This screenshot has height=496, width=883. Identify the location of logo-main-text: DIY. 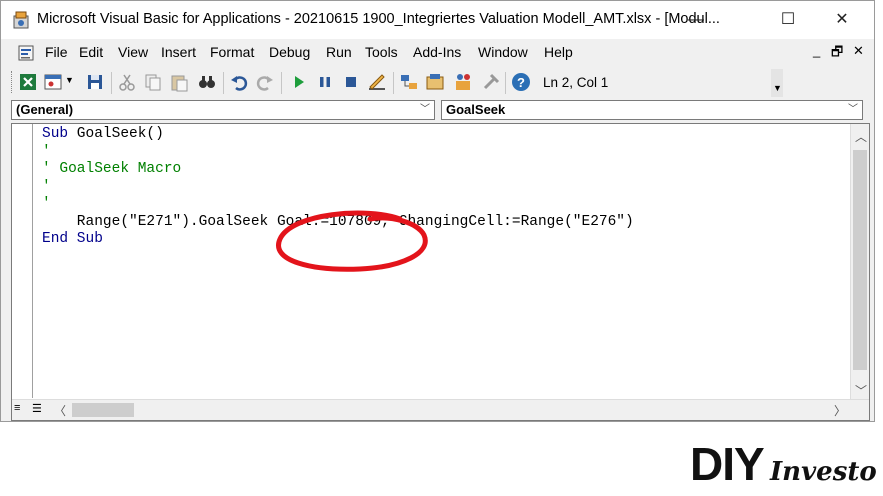
(727, 463).